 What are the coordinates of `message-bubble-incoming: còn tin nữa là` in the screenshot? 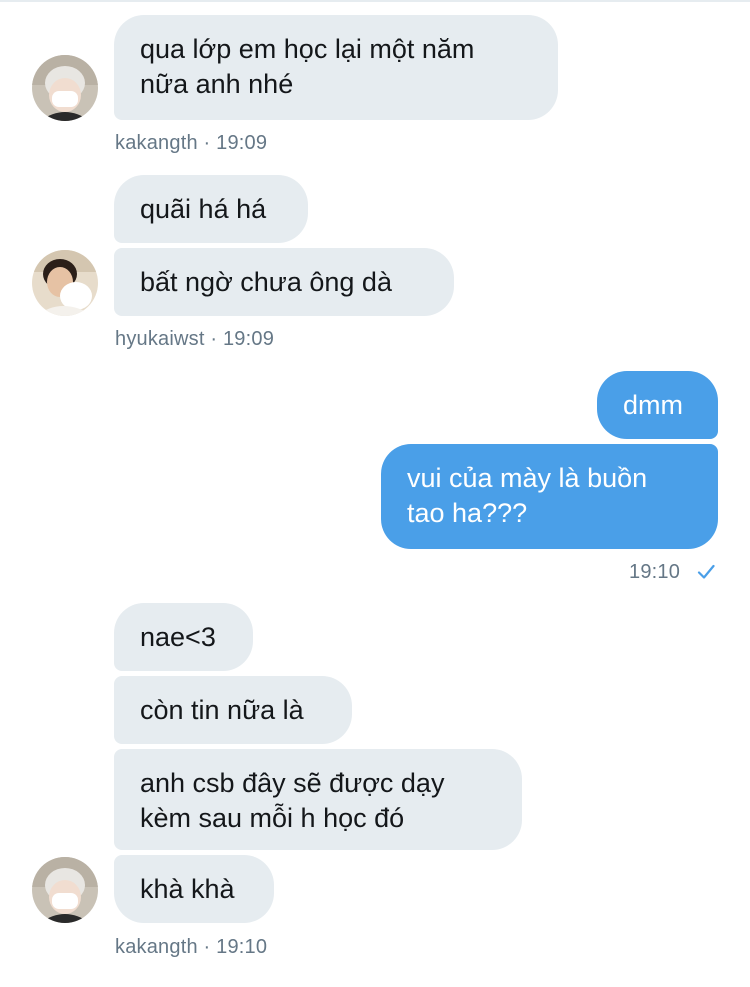 It's located at (233, 710).